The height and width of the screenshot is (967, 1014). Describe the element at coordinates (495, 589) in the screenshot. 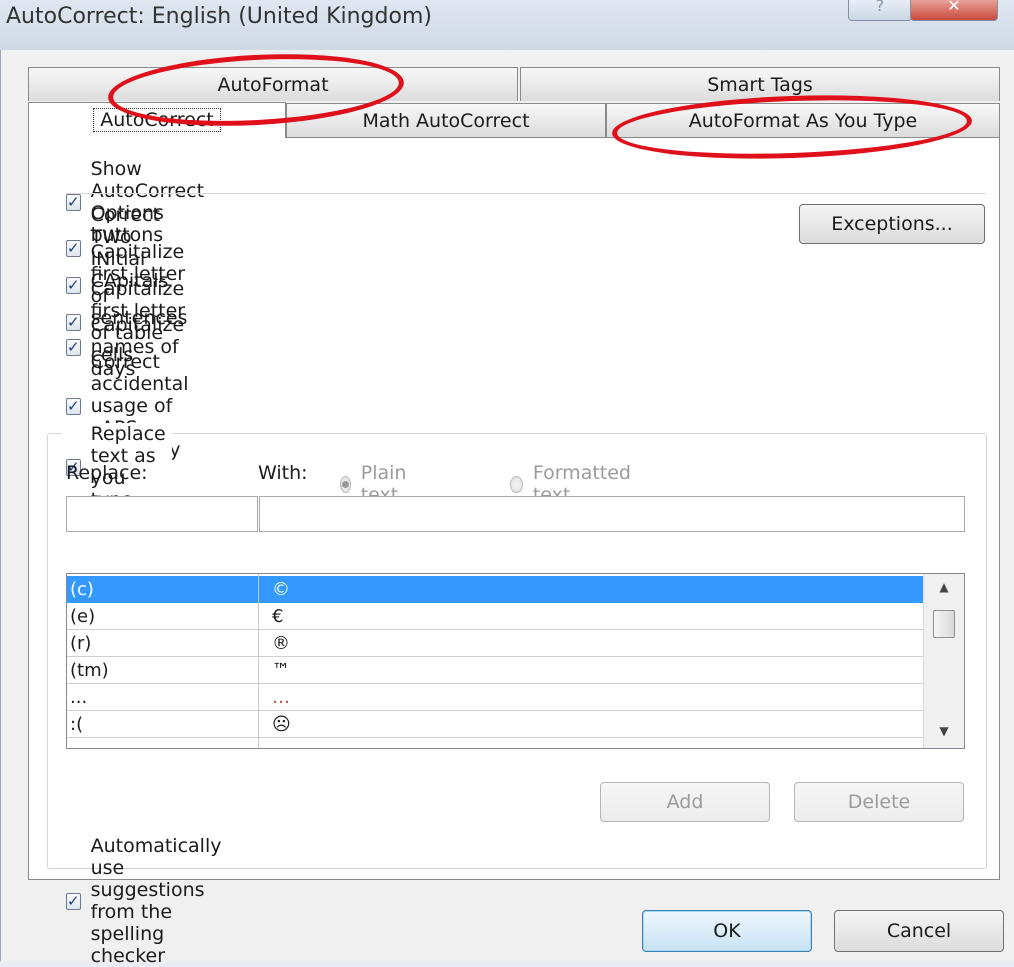

I see `list-item: (c) ©` at that location.